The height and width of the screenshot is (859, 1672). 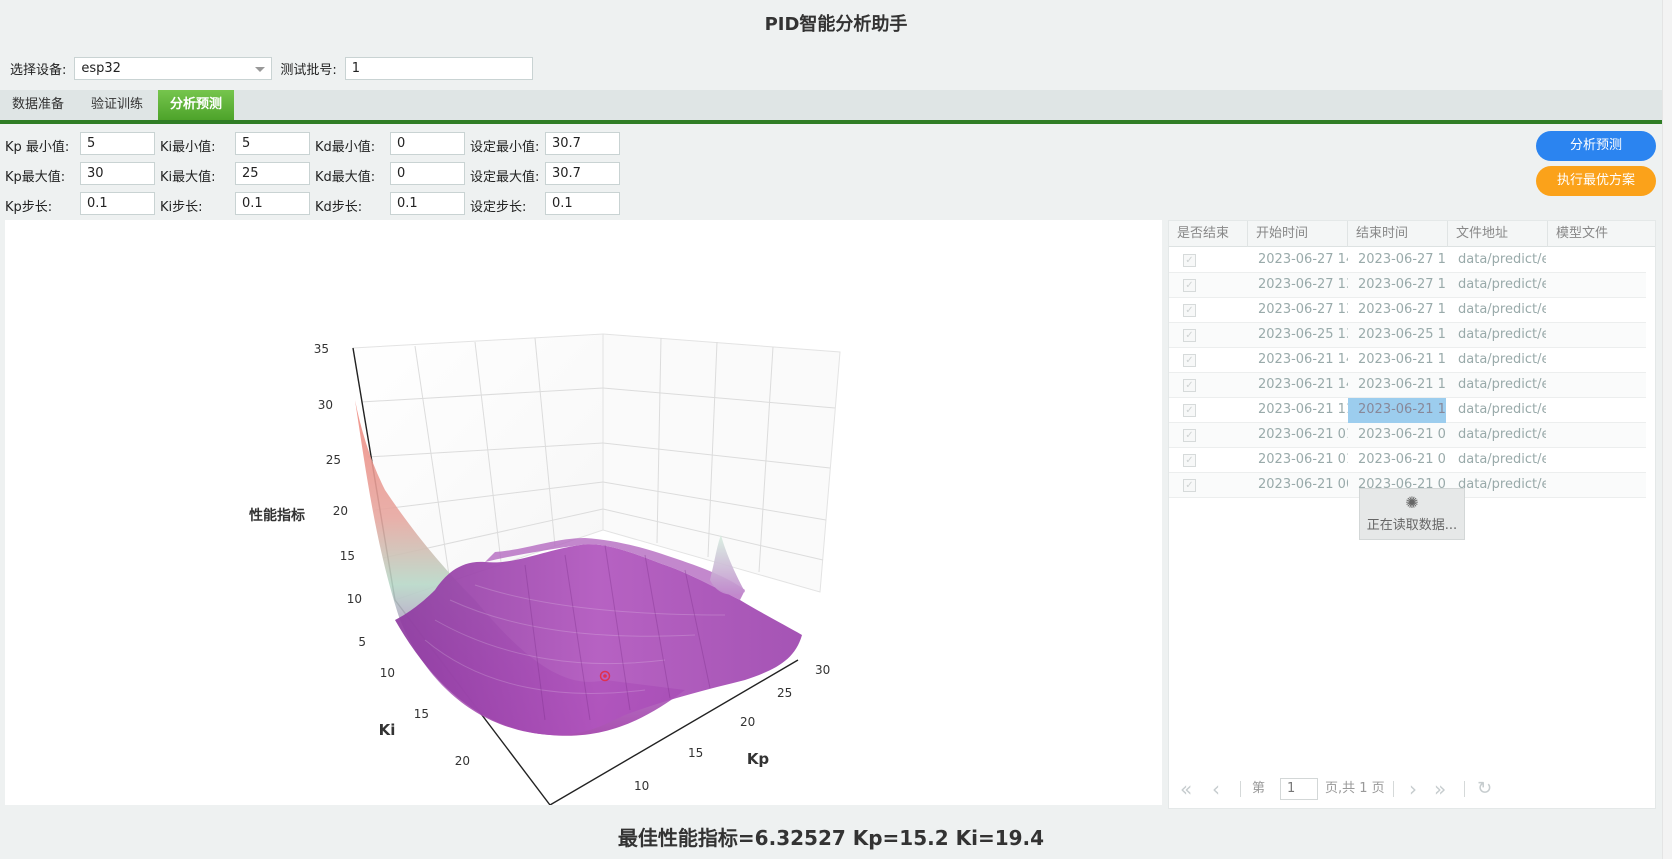 I want to click on start-time-cell: 2023-06-21 14:, so click(x=1303, y=384).